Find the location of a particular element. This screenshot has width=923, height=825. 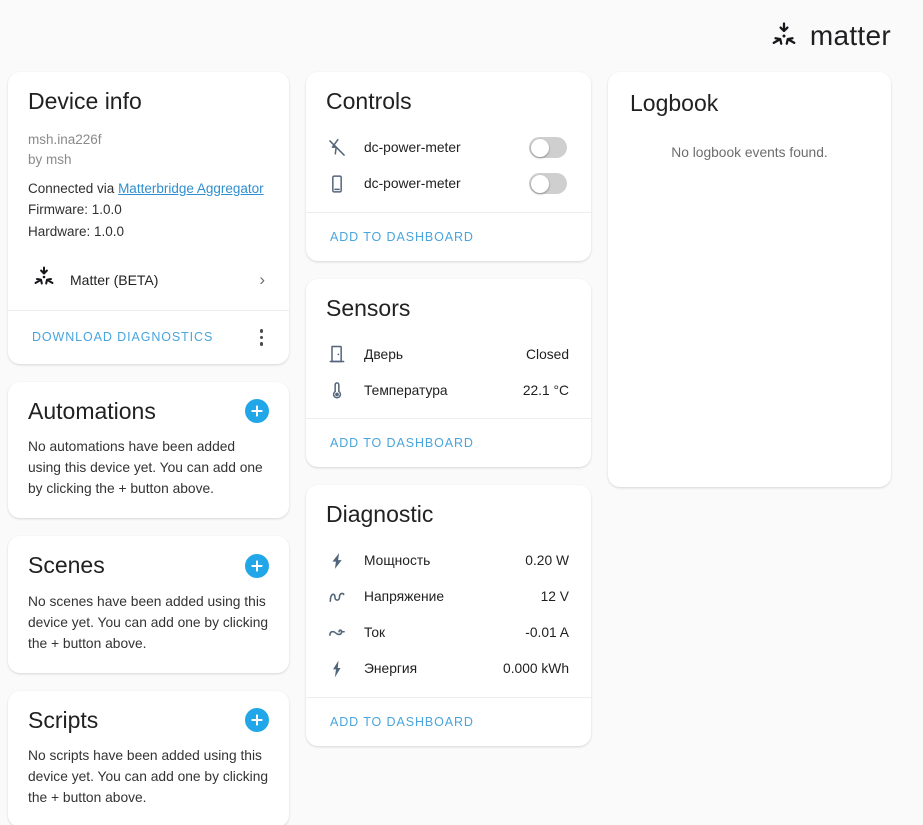

diagnostic-row: Напряжение 12 V is located at coordinates (448, 597).